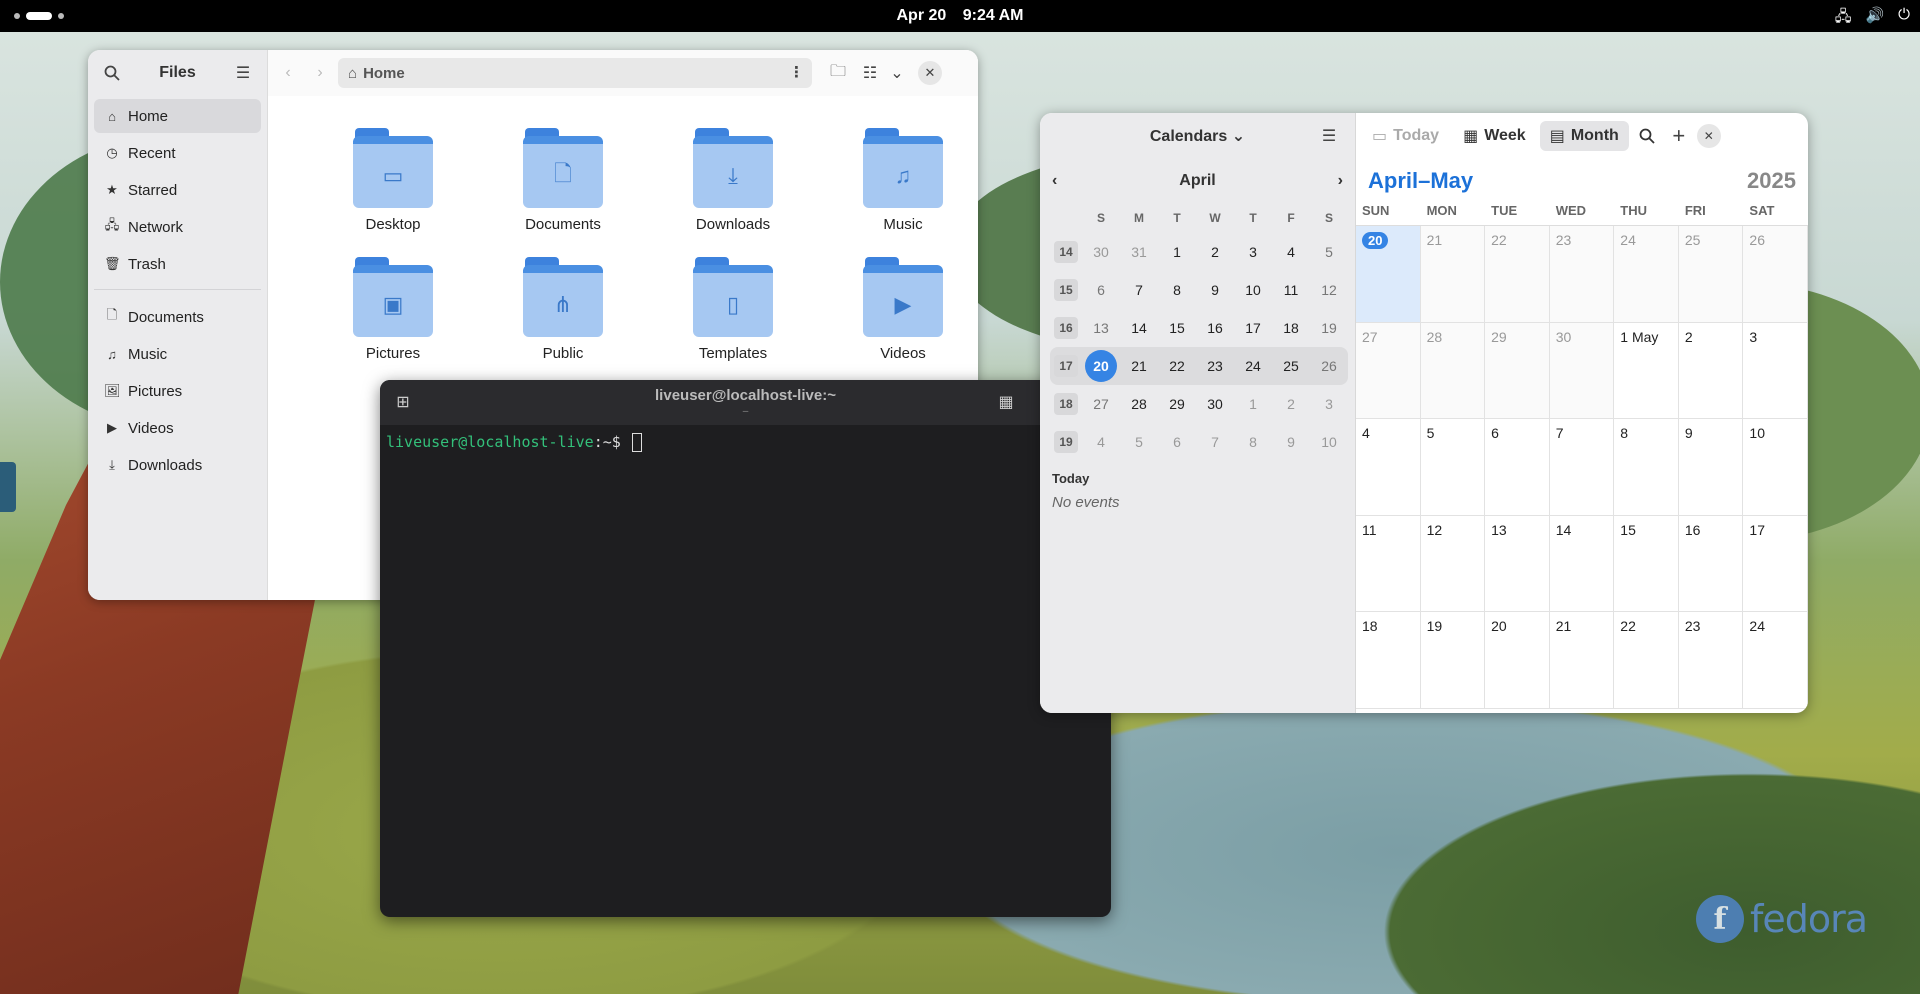 Image resolution: width=1920 pixels, height=994 pixels. What do you see at coordinates (1775, 370) in the screenshot?
I see `month-day: 3` at bounding box center [1775, 370].